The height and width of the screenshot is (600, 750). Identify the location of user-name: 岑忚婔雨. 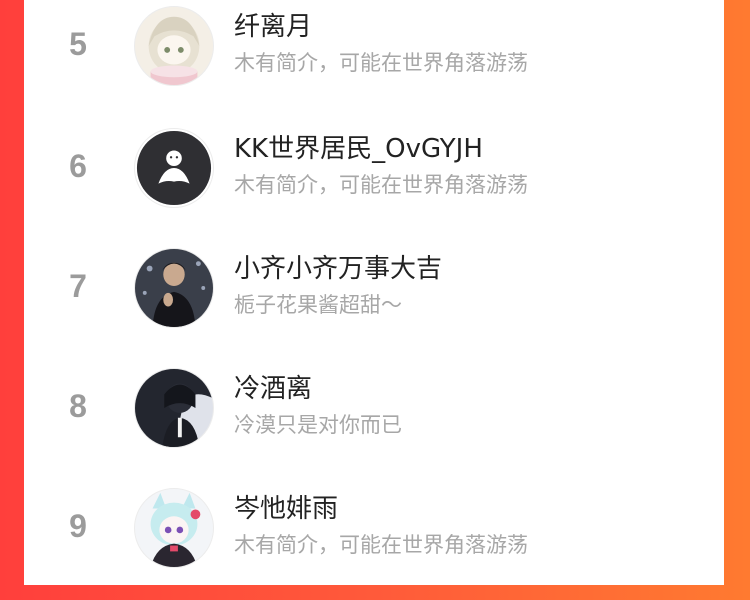
(286, 509).